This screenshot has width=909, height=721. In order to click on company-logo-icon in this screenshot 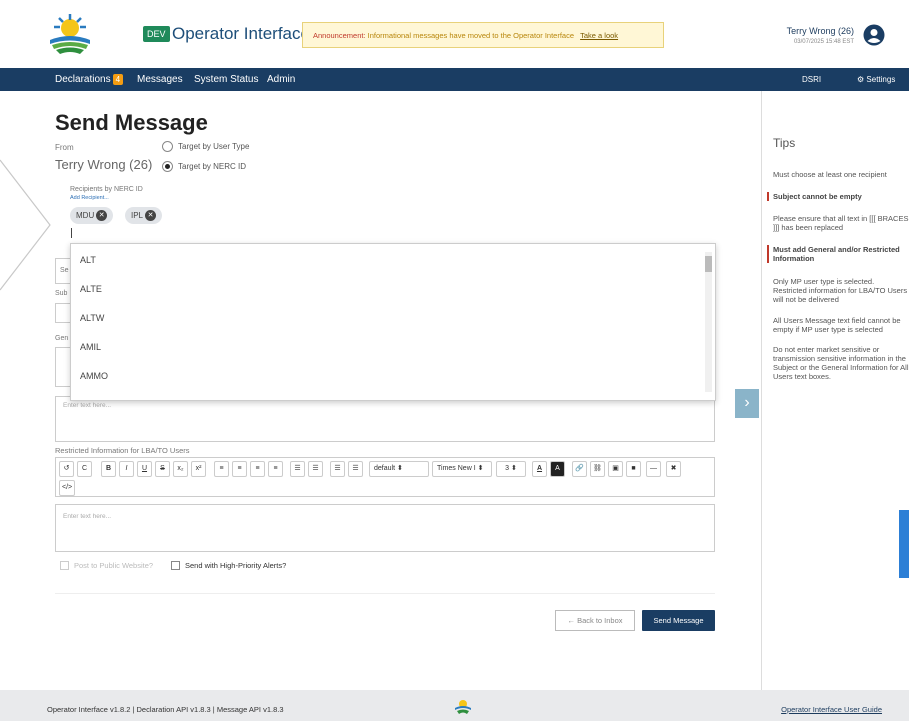, I will do `click(70, 34)`.